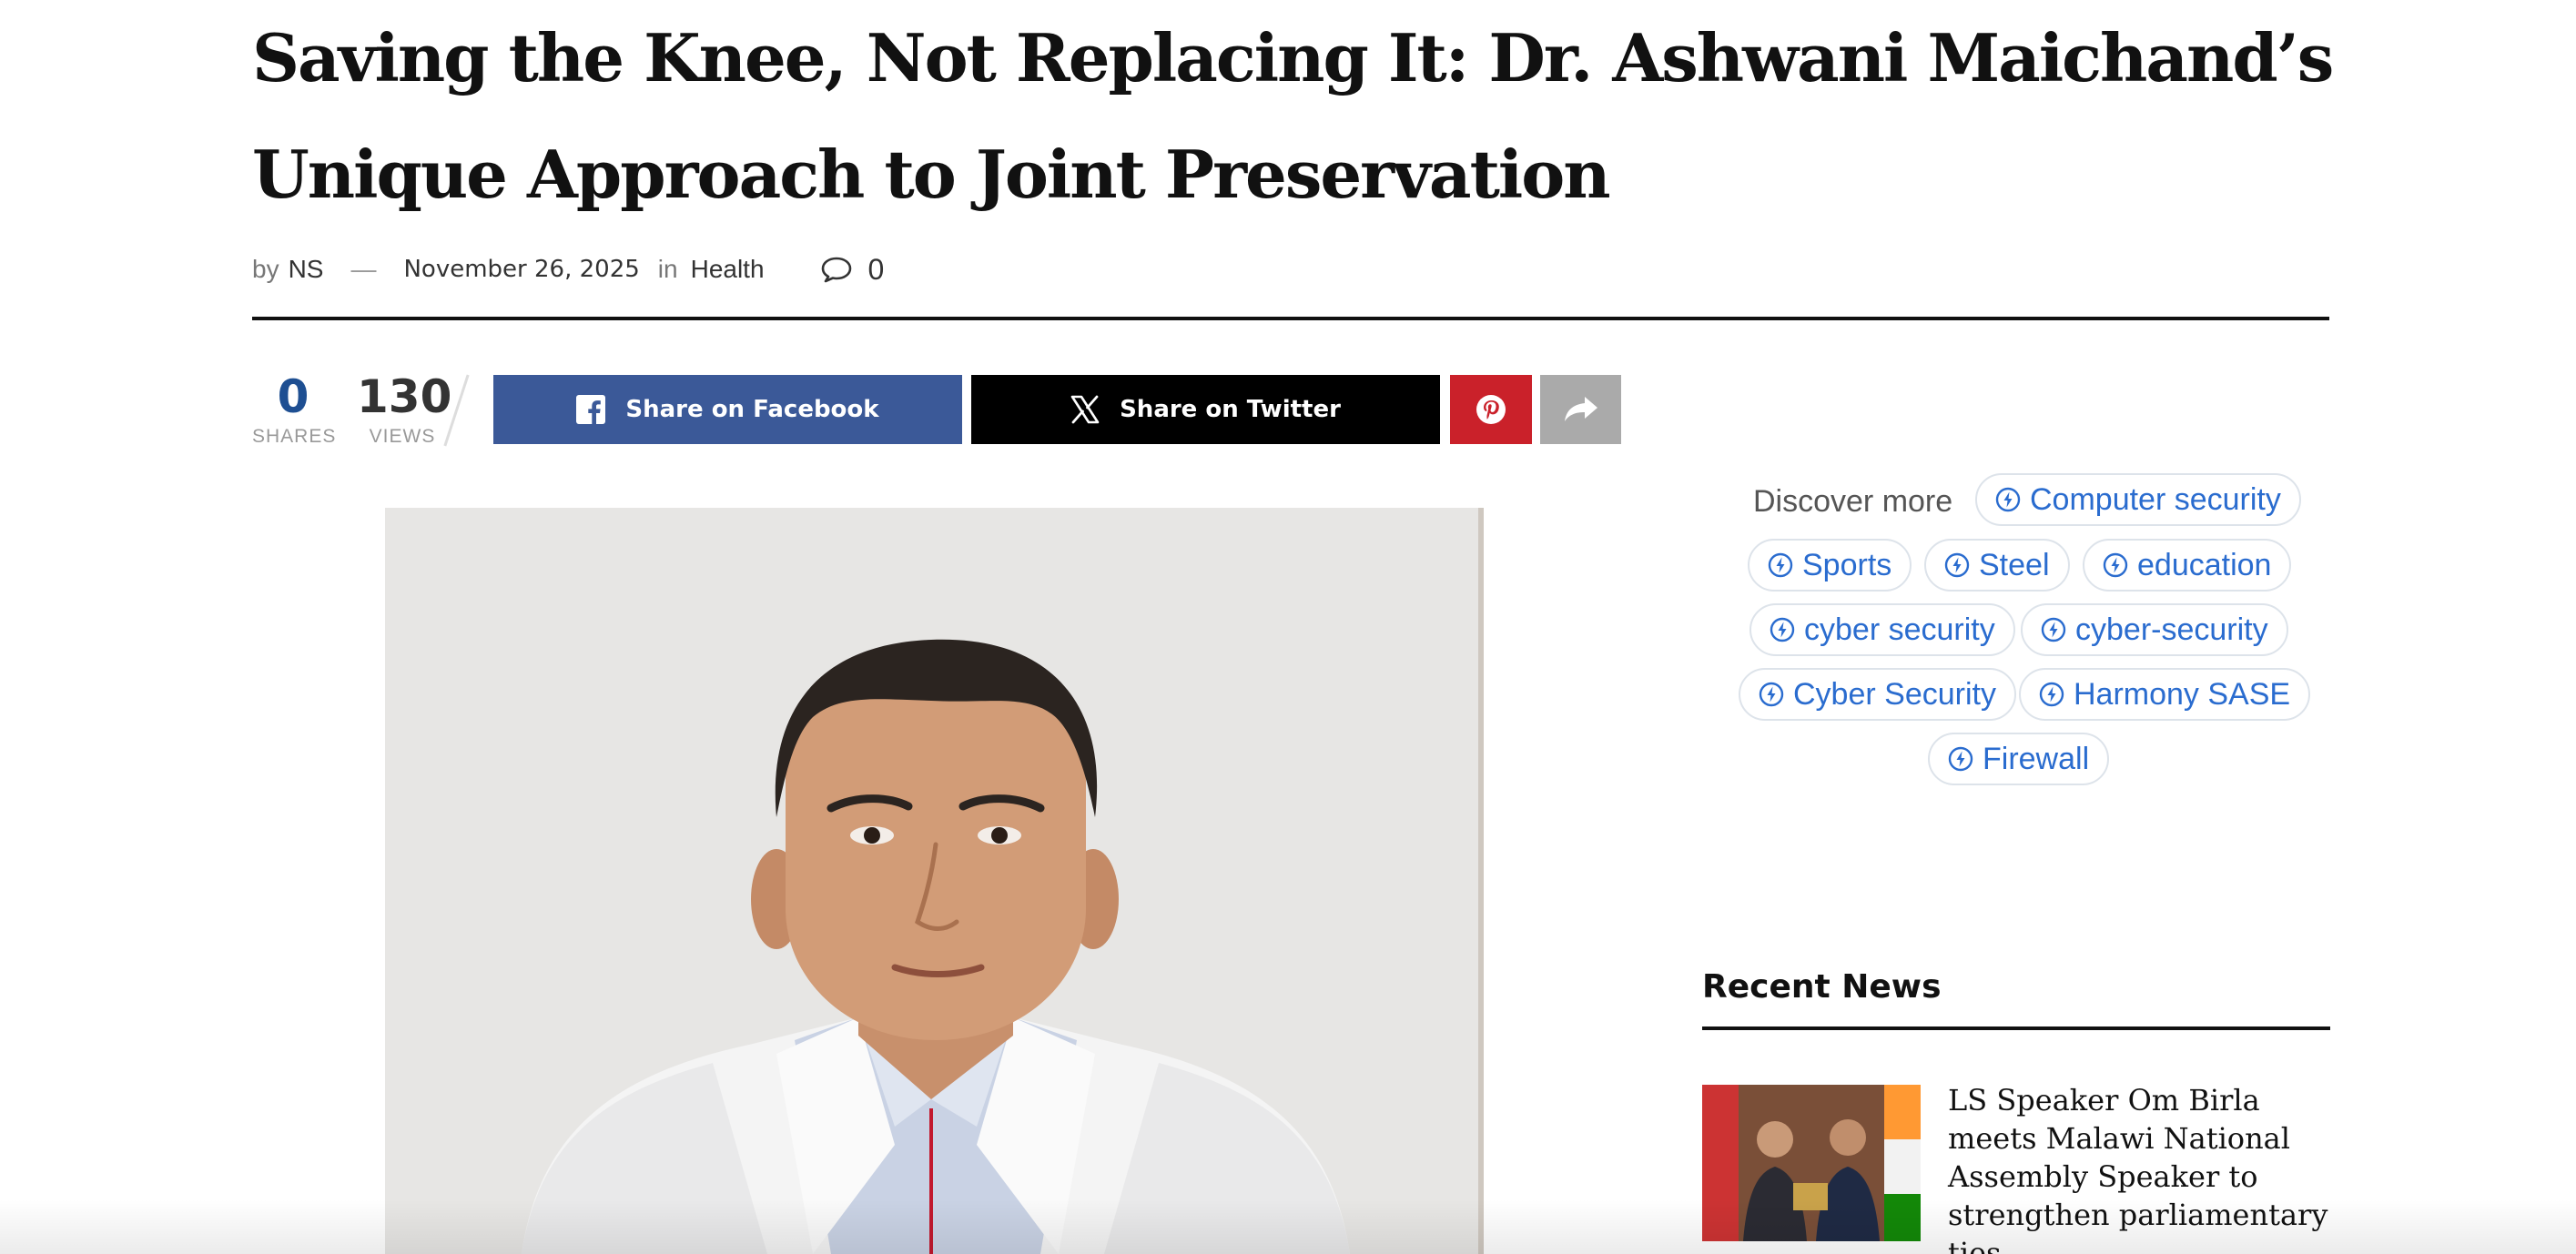 This screenshot has height=1254, width=2576. I want to click on by-label: by, so click(265, 269).